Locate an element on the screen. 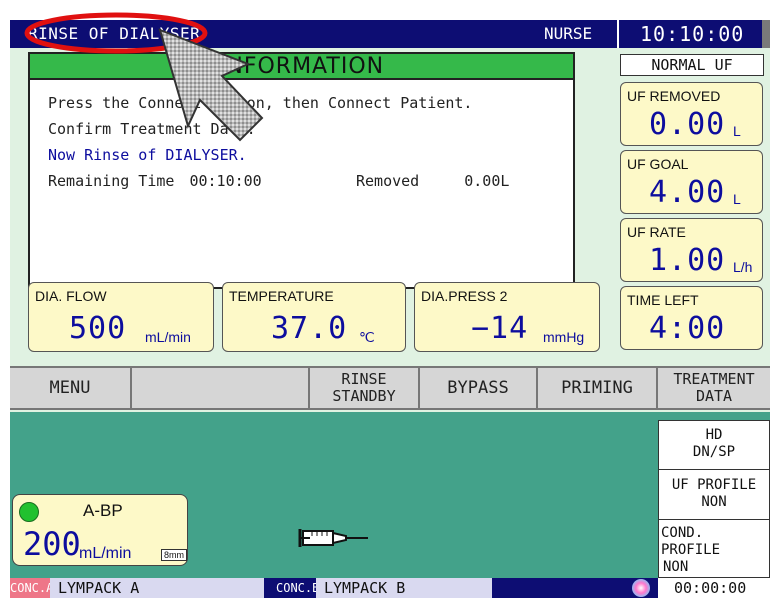 This screenshot has width=770, height=598. syringe-icon is located at coordinates (333, 538).